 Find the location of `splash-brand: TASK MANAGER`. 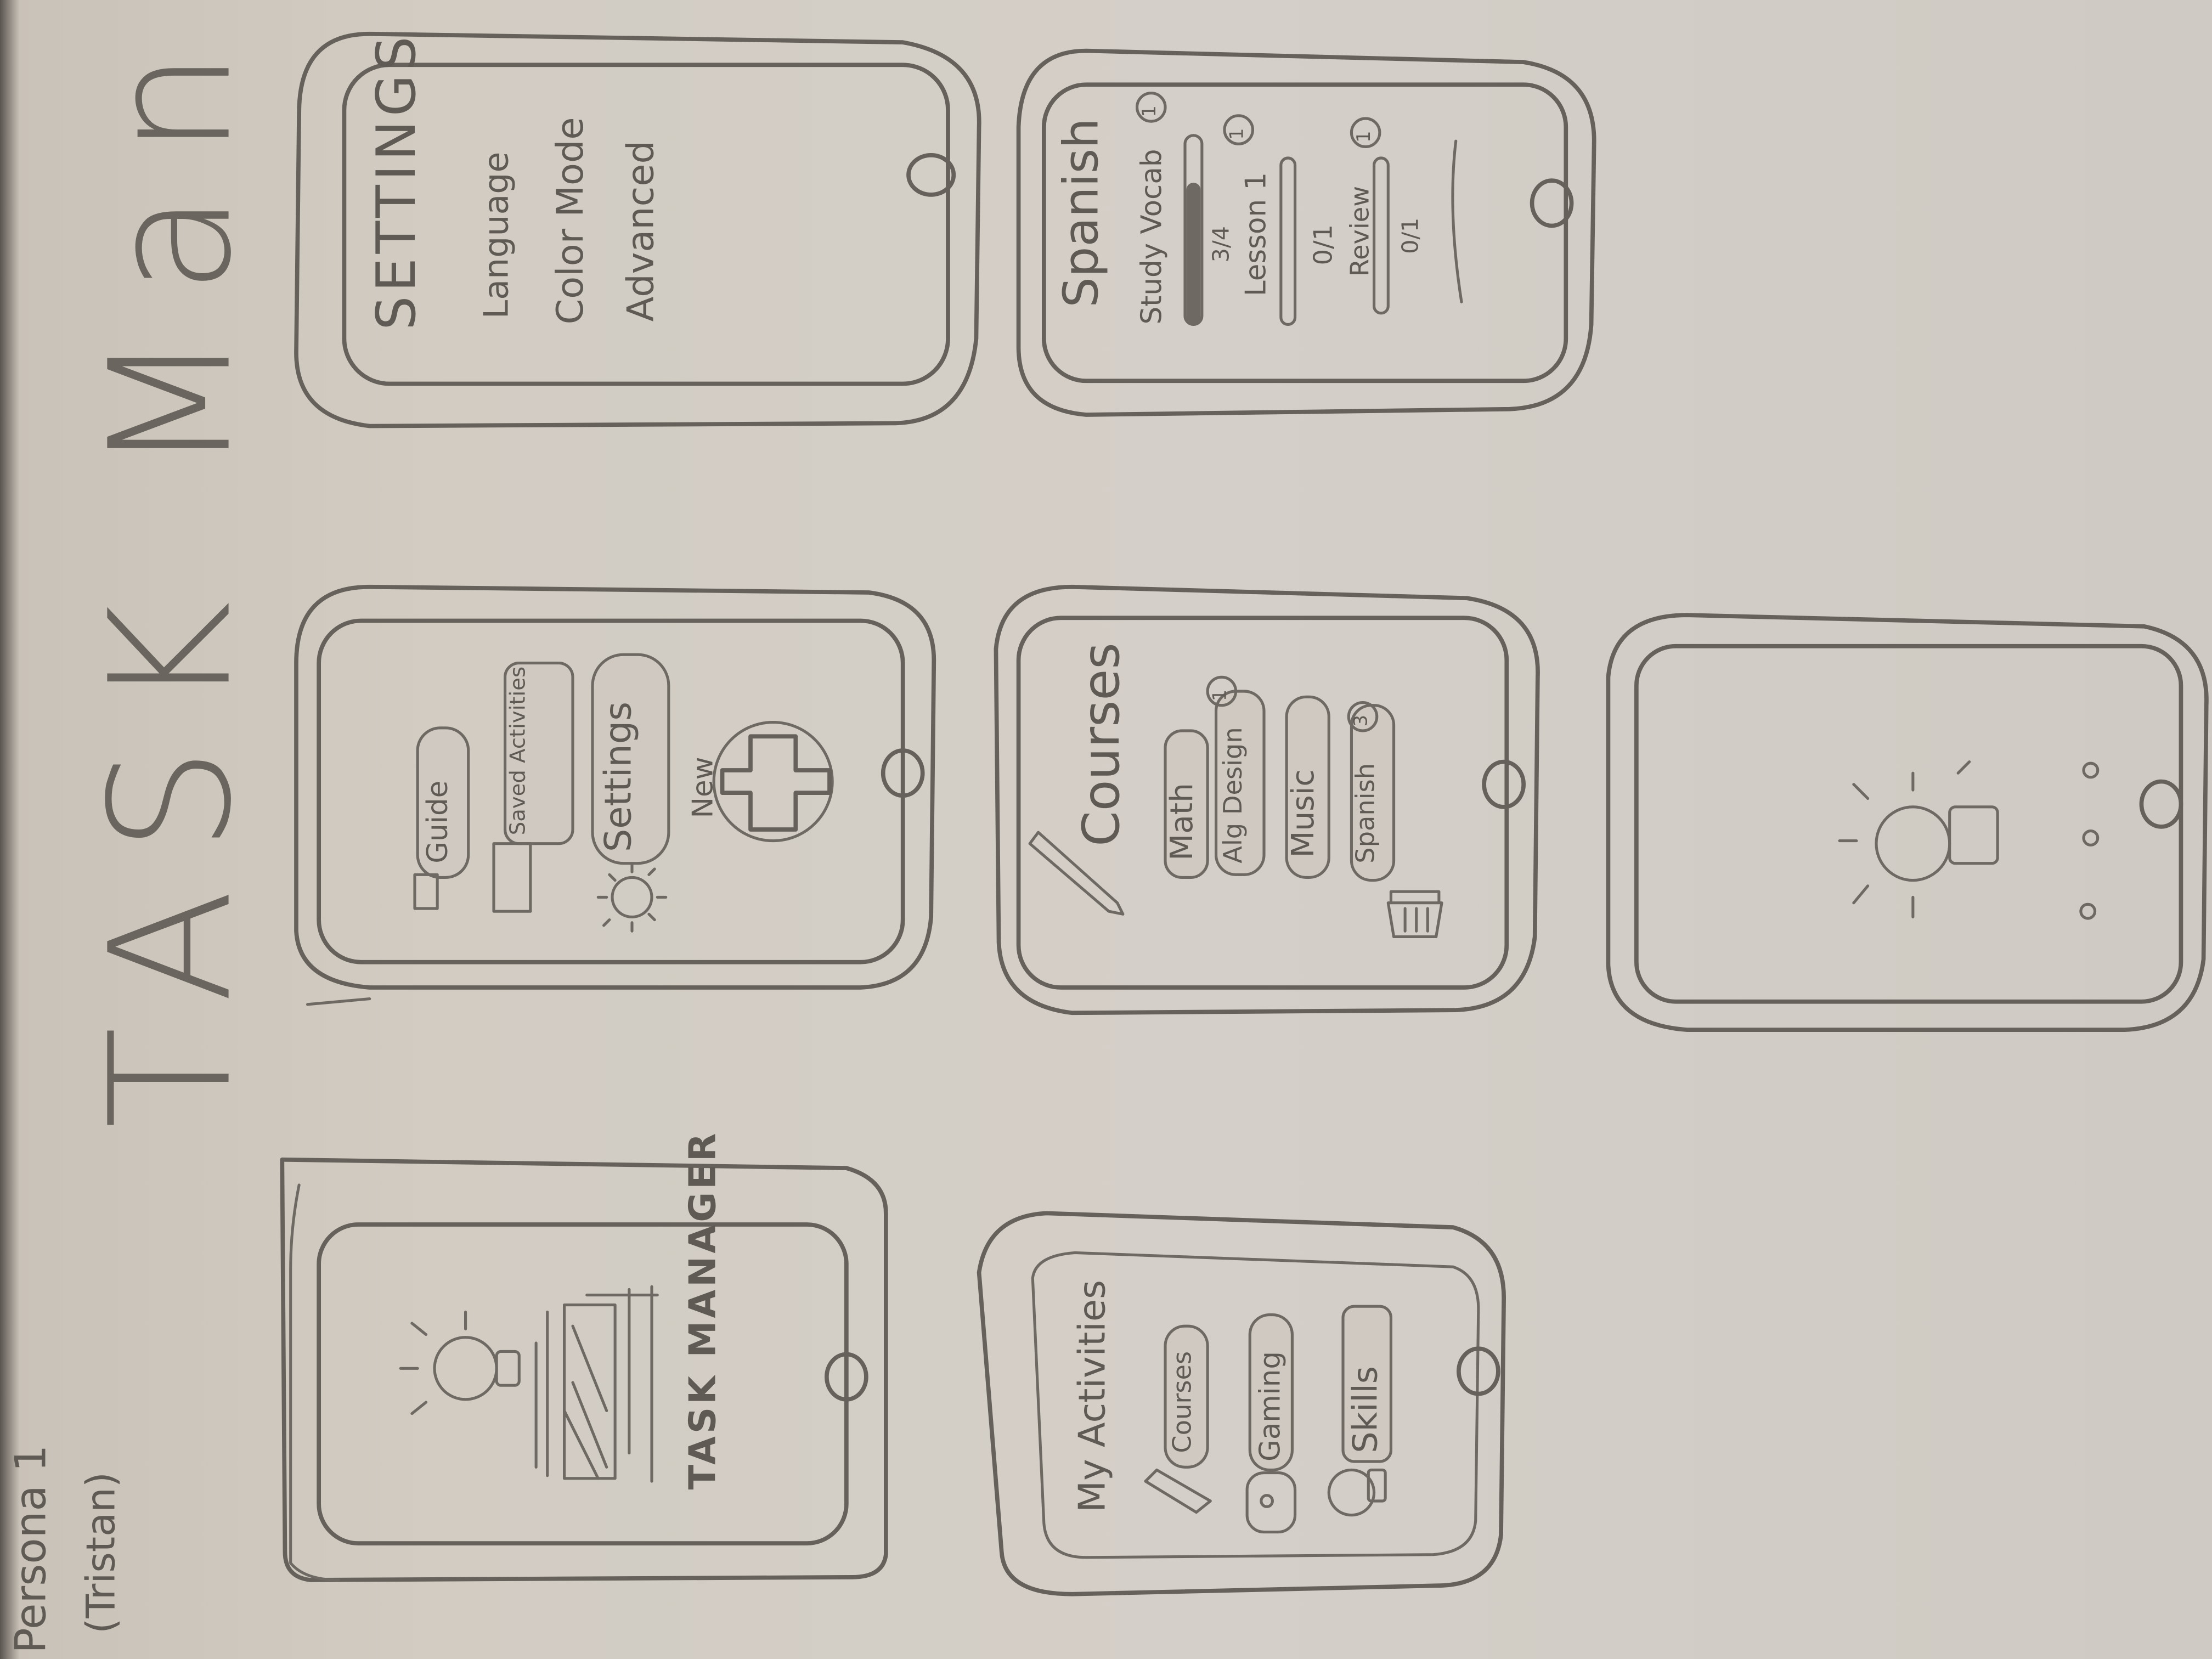

splash-brand: TASK MANAGER is located at coordinates (703, 1310).